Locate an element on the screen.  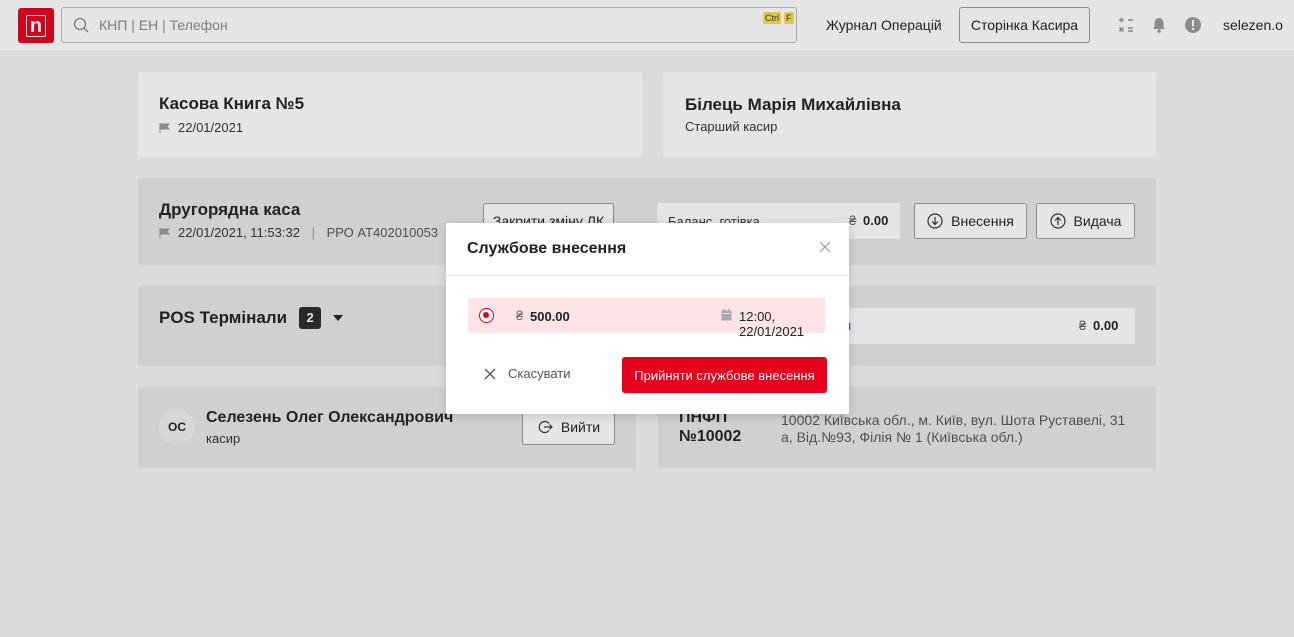
deposit-entry-row: ₴ 500.00 12:00, 22/01/2021 is located at coordinates (646, 318).